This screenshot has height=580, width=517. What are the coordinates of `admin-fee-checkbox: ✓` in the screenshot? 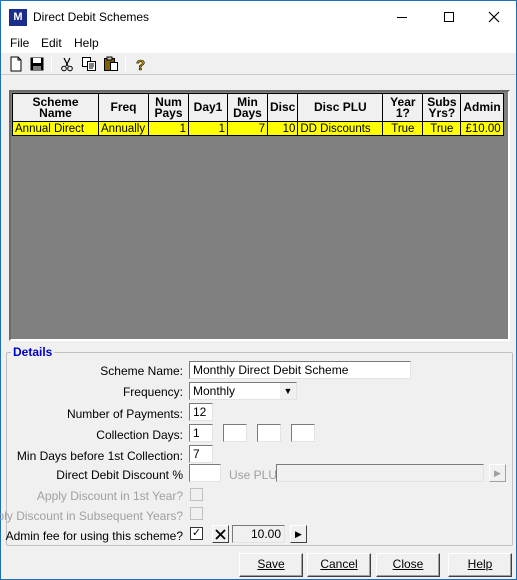 It's located at (196, 533).